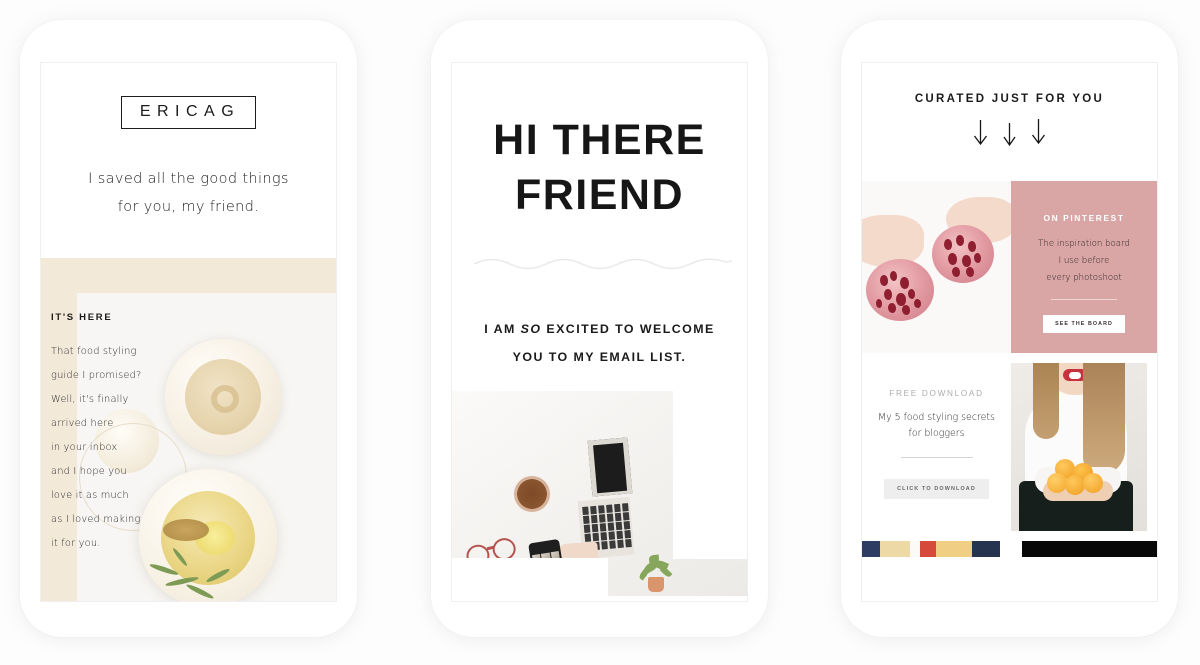 The width and height of the screenshot is (1200, 665). I want to click on tagline-line-1: I saved all the good things, so click(188, 179).